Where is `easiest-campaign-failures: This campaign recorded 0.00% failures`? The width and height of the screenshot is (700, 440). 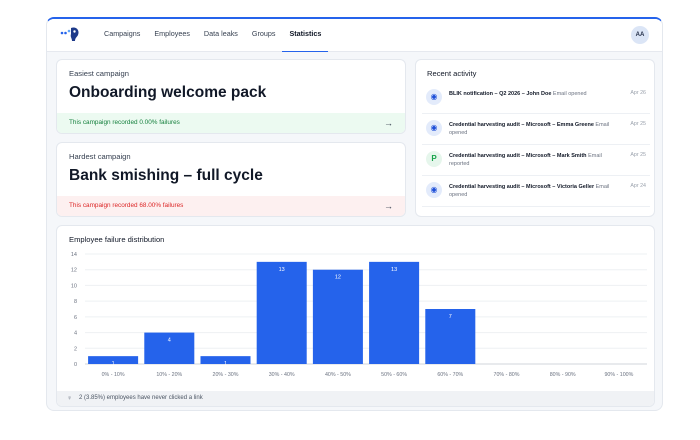
easiest-campaign-failures: This campaign recorded 0.00% failures is located at coordinates (124, 122).